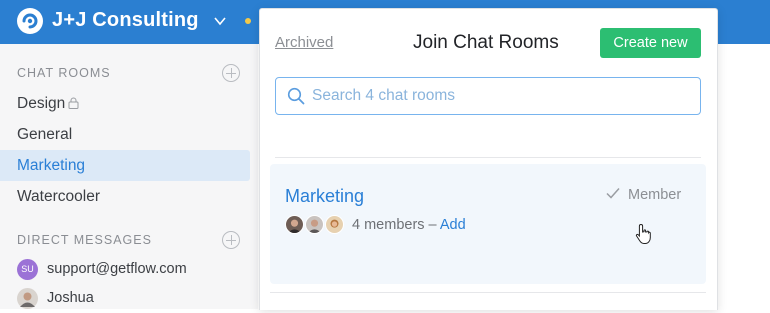 Image resolution: width=770 pixels, height=313 pixels. Describe the element at coordinates (125, 103) in the screenshot. I see `sidebar-item-design: Design` at that location.